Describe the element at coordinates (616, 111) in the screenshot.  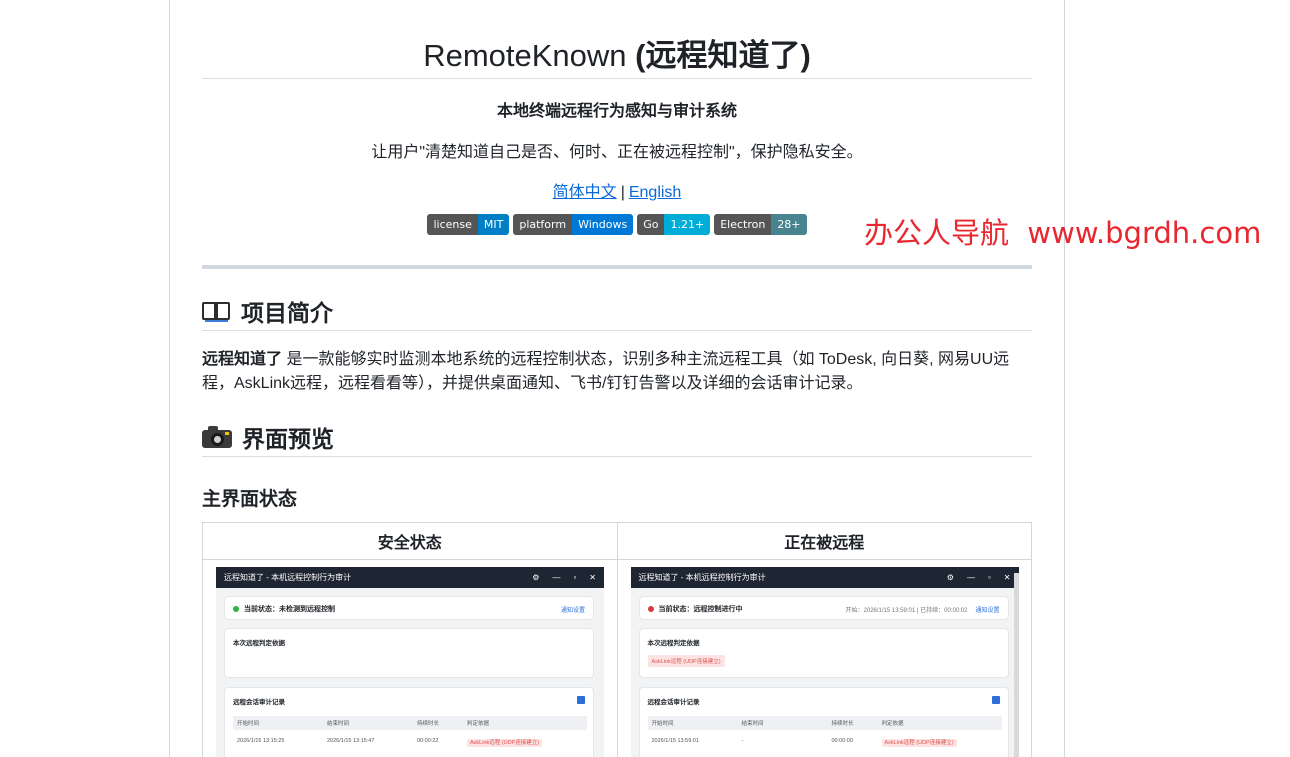
I see `subtitle: 本地终端远程行为感知与审计系统` at that location.